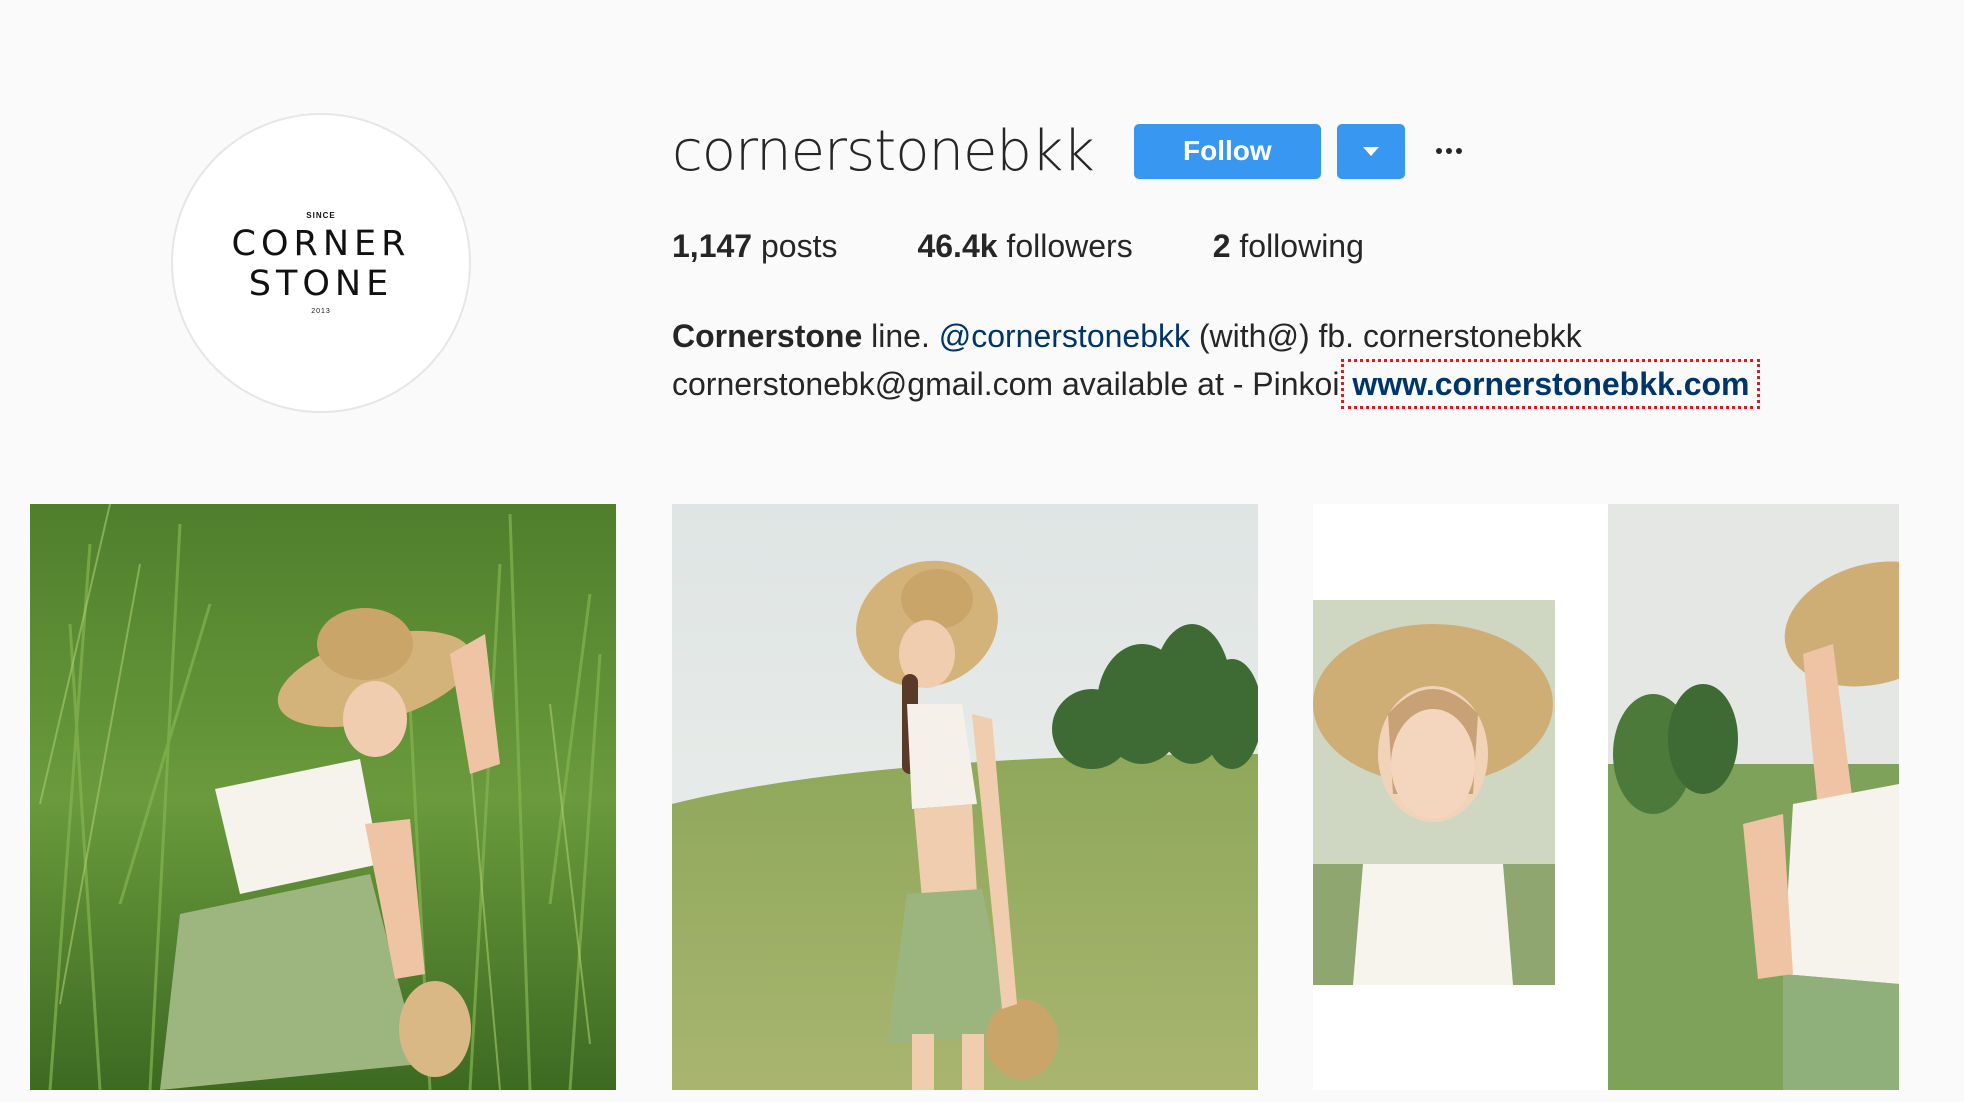  Describe the element at coordinates (321, 311) in the screenshot. I see `avatar-year-text: 2013` at that location.